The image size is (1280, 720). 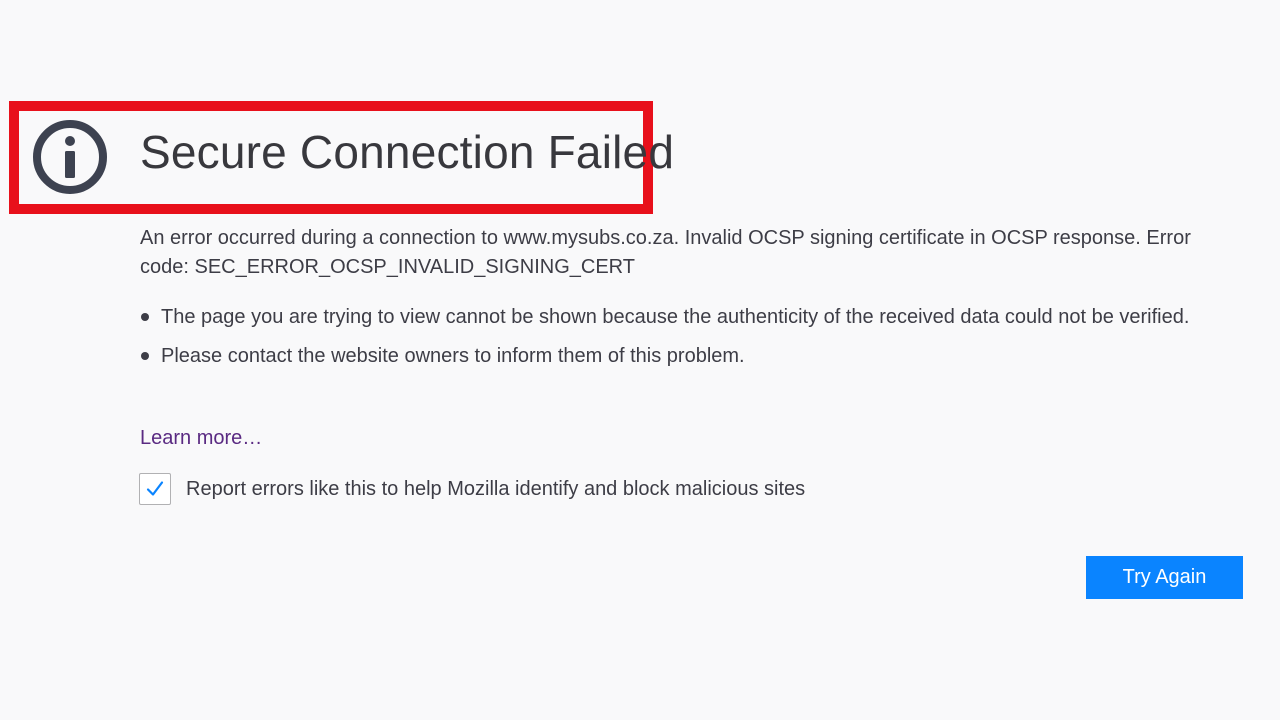 What do you see at coordinates (1164, 577) in the screenshot?
I see `try-again-button: Try Again` at bounding box center [1164, 577].